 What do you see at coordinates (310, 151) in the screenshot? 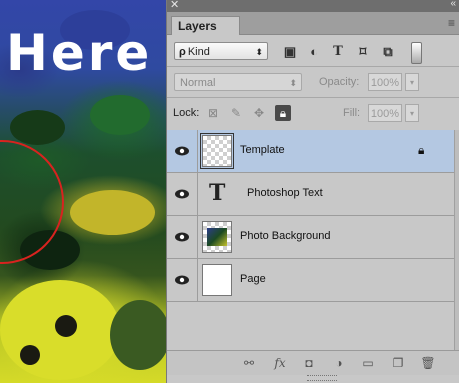
I see `layer-row-template: Template 🔒︎` at bounding box center [310, 151].